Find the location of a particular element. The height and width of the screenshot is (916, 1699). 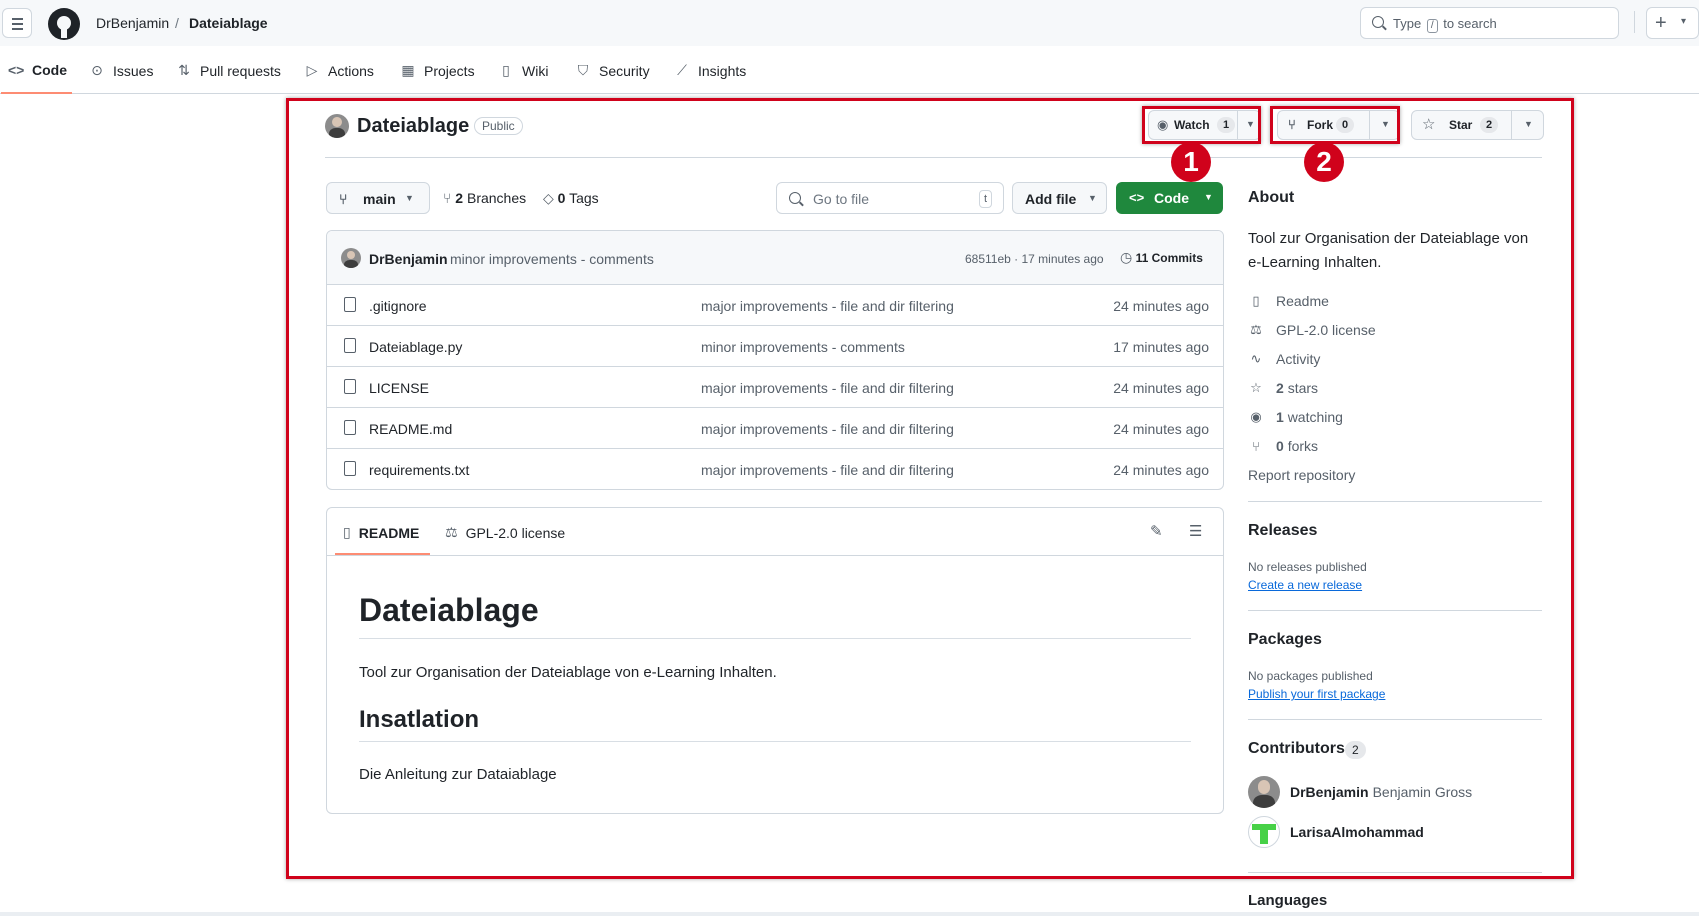

report-label: Report repository is located at coordinates (1302, 475).